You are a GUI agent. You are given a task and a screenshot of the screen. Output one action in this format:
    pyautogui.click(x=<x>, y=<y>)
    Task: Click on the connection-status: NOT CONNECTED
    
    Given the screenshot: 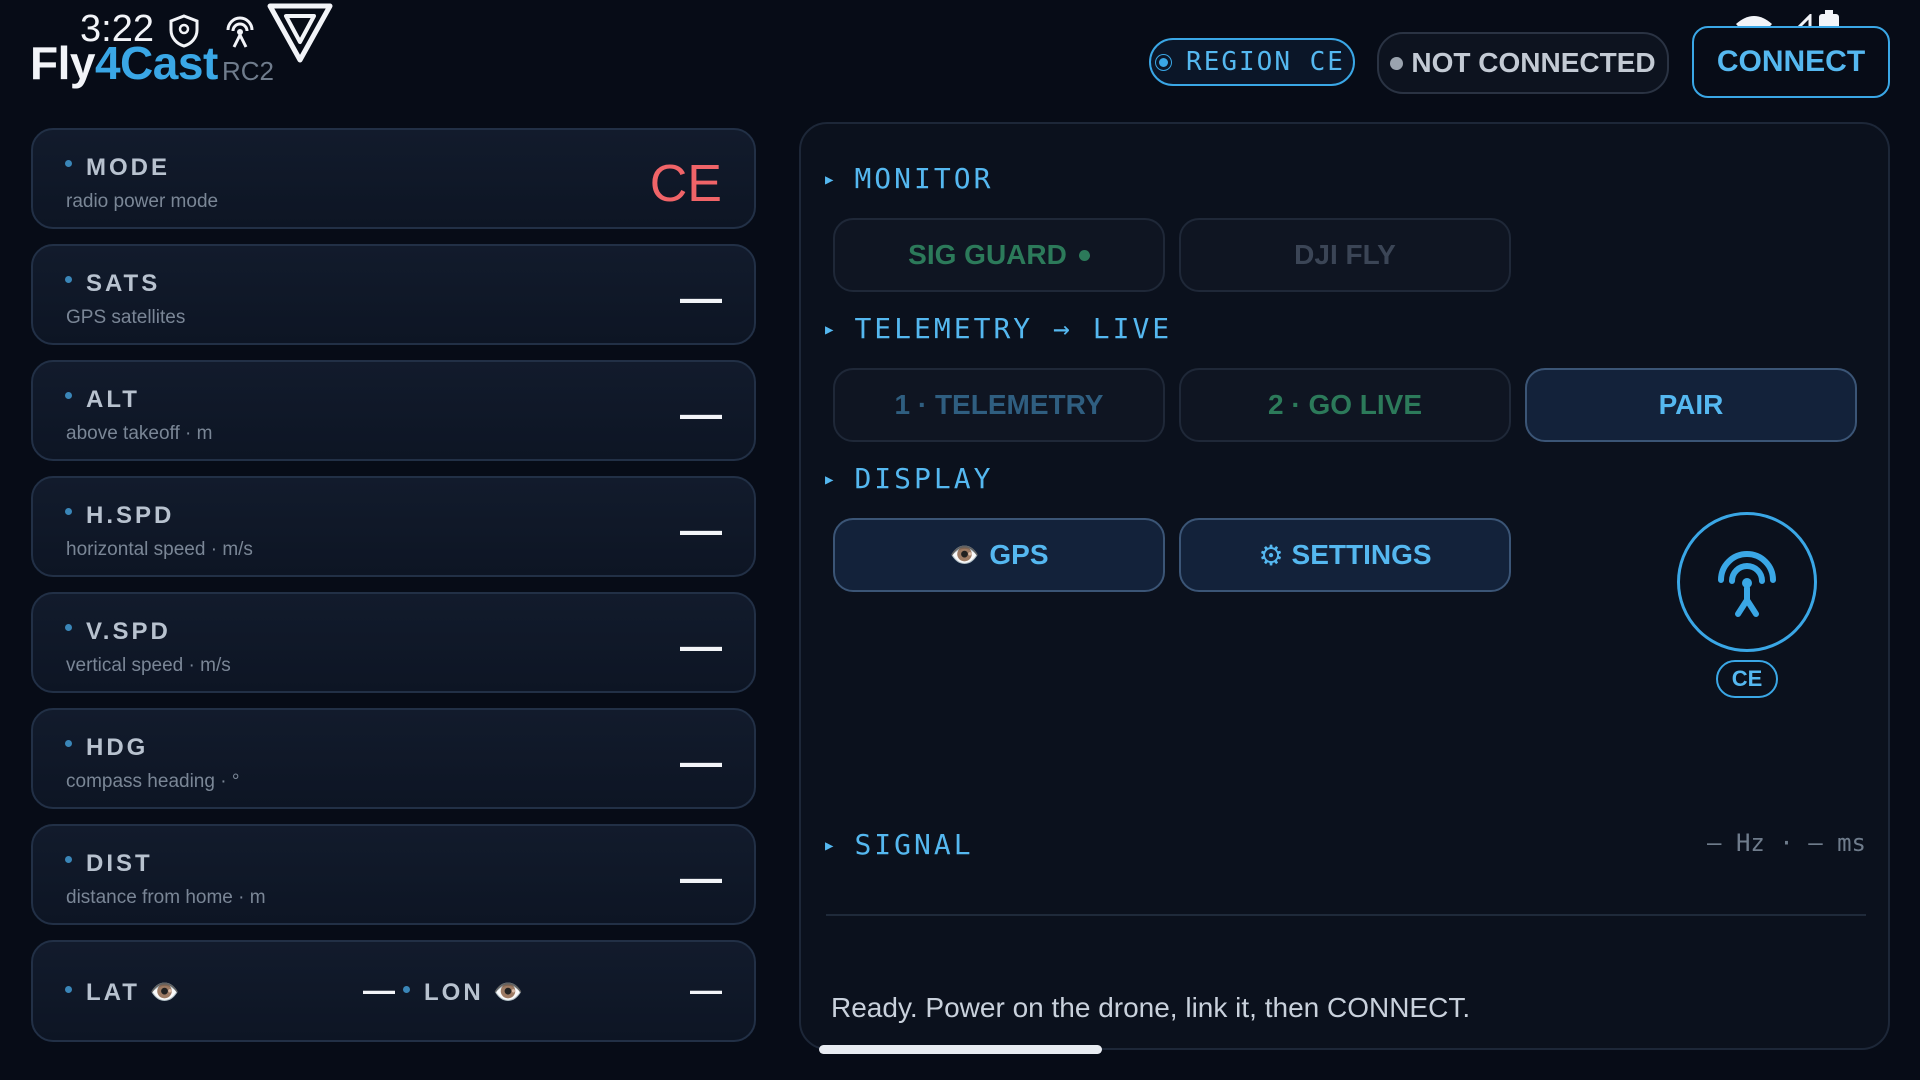 What is the action you would take?
    pyautogui.click(x=1523, y=63)
    